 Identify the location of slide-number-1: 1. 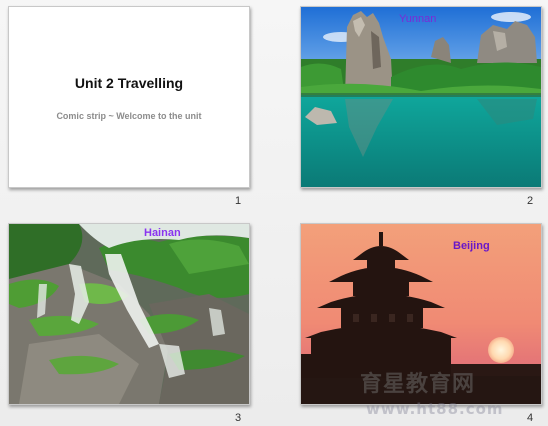
(238, 201).